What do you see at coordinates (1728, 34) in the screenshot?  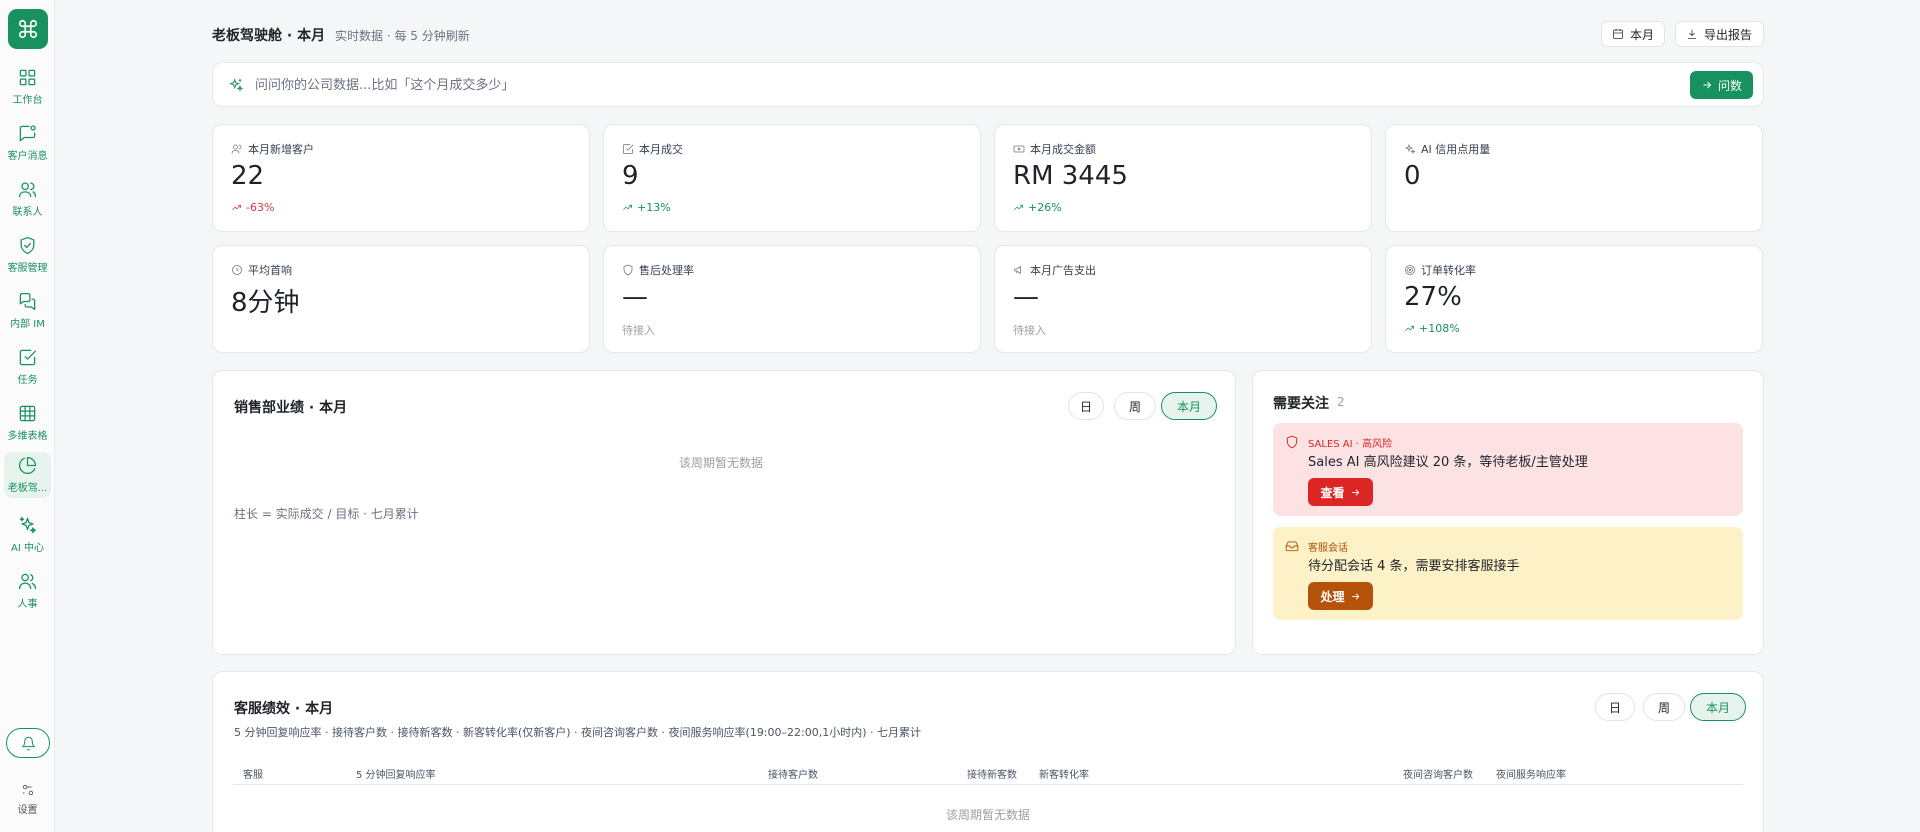 I see `export-button-label: 导出报告` at bounding box center [1728, 34].